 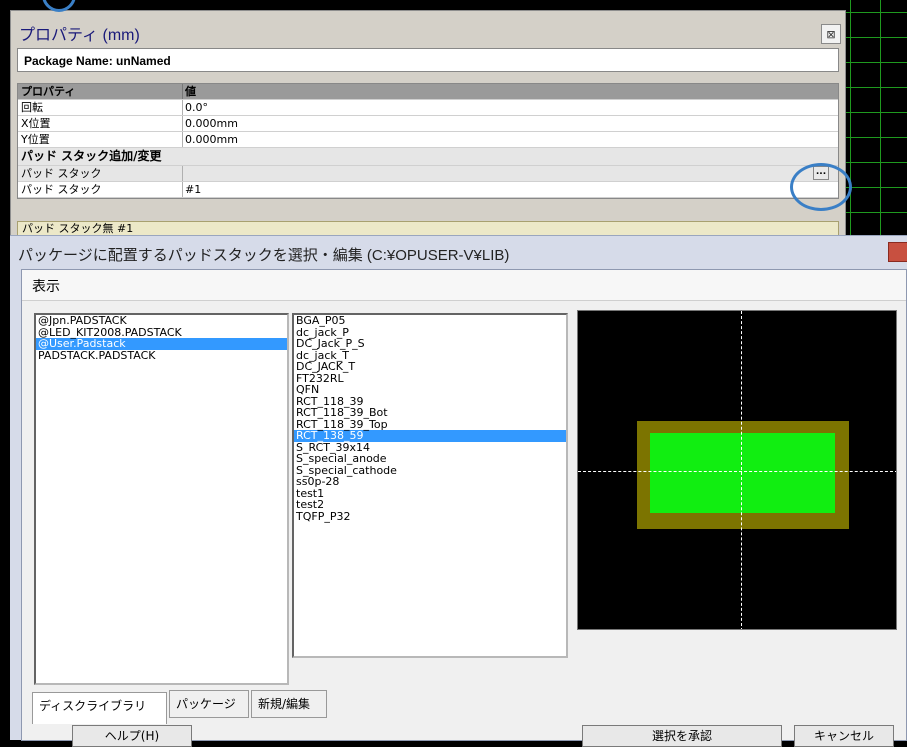 What do you see at coordinates (91, 156) in the screenshot?
I see `section-label: パッド スタック追加/変更` at bounding box center [91, 156].